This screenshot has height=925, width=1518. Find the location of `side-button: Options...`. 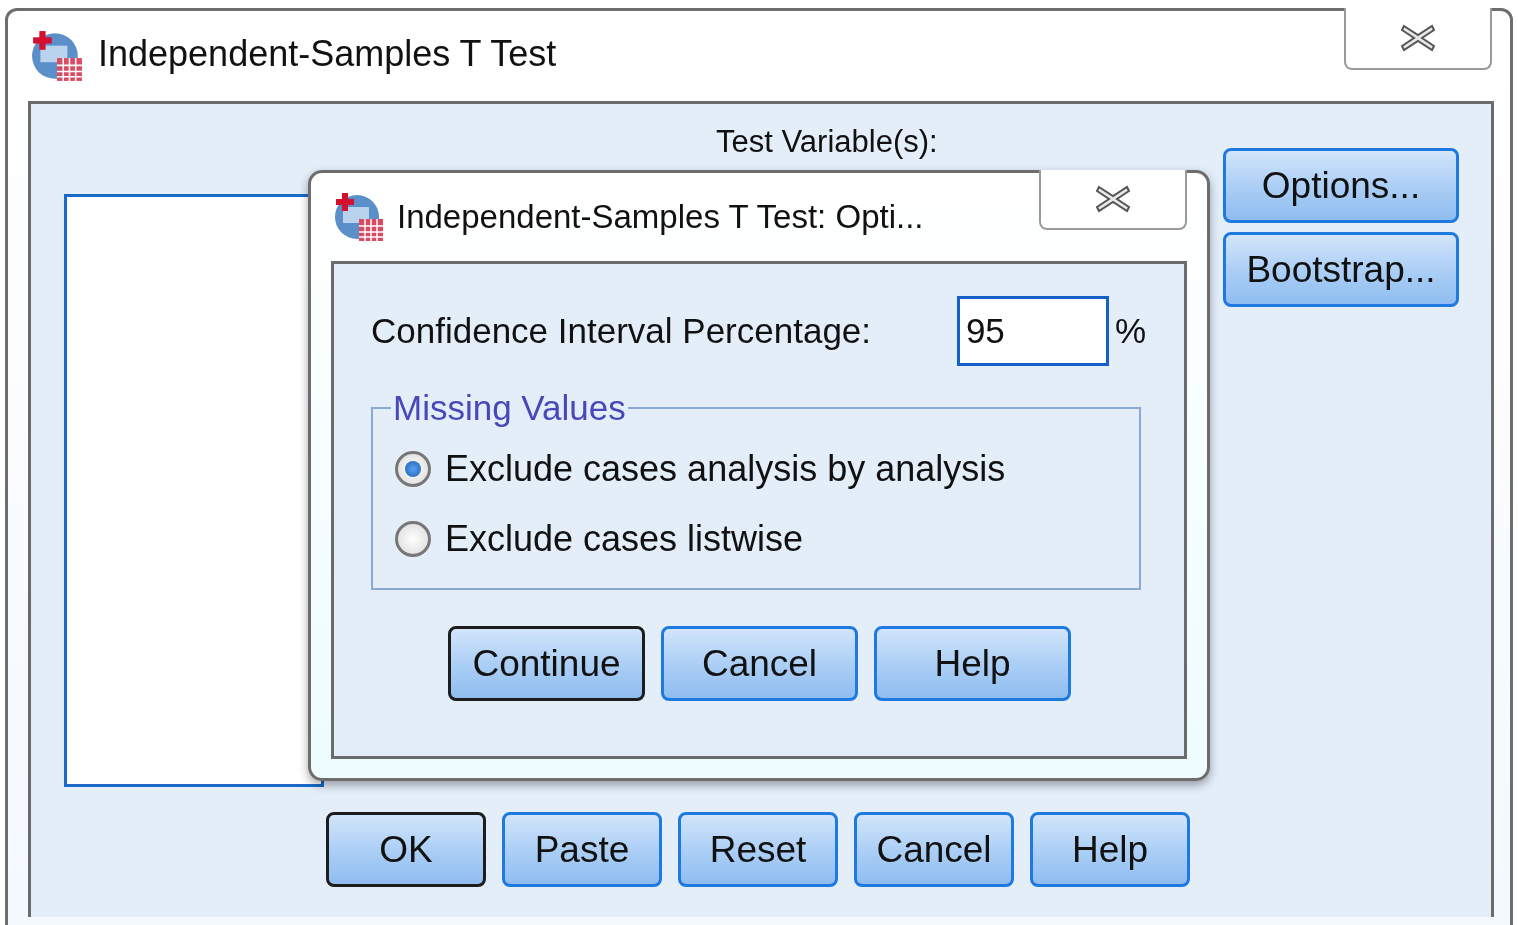

side-button: Options... is located at coordinates (1341, 185).